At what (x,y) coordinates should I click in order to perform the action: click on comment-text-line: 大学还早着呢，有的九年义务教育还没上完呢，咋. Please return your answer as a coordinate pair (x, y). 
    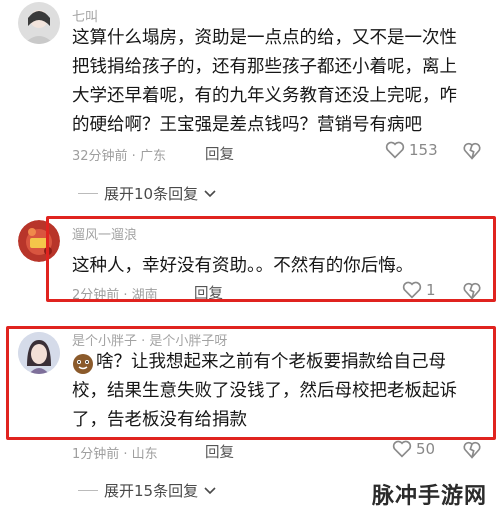
    Looking at the image, I should click on (264, 96).